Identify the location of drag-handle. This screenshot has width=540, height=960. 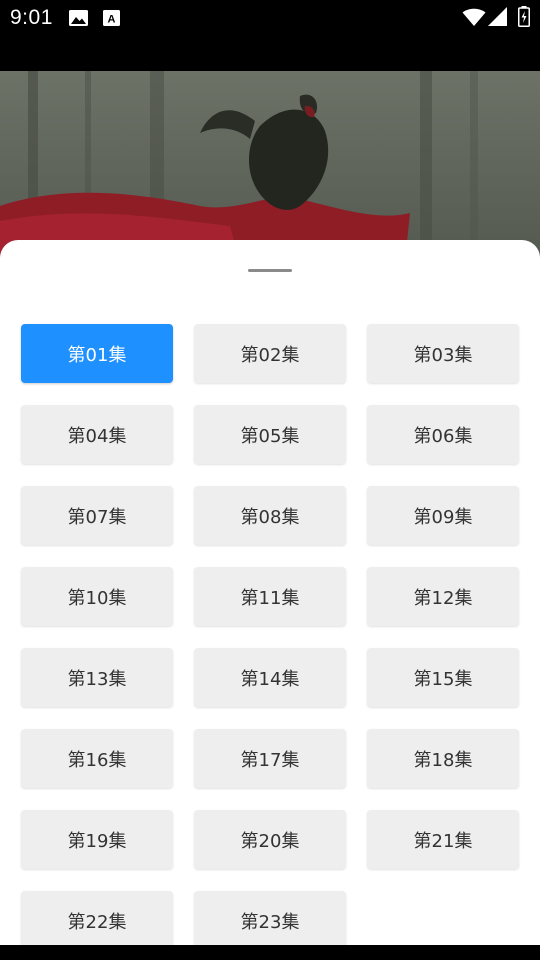
(270, 270).